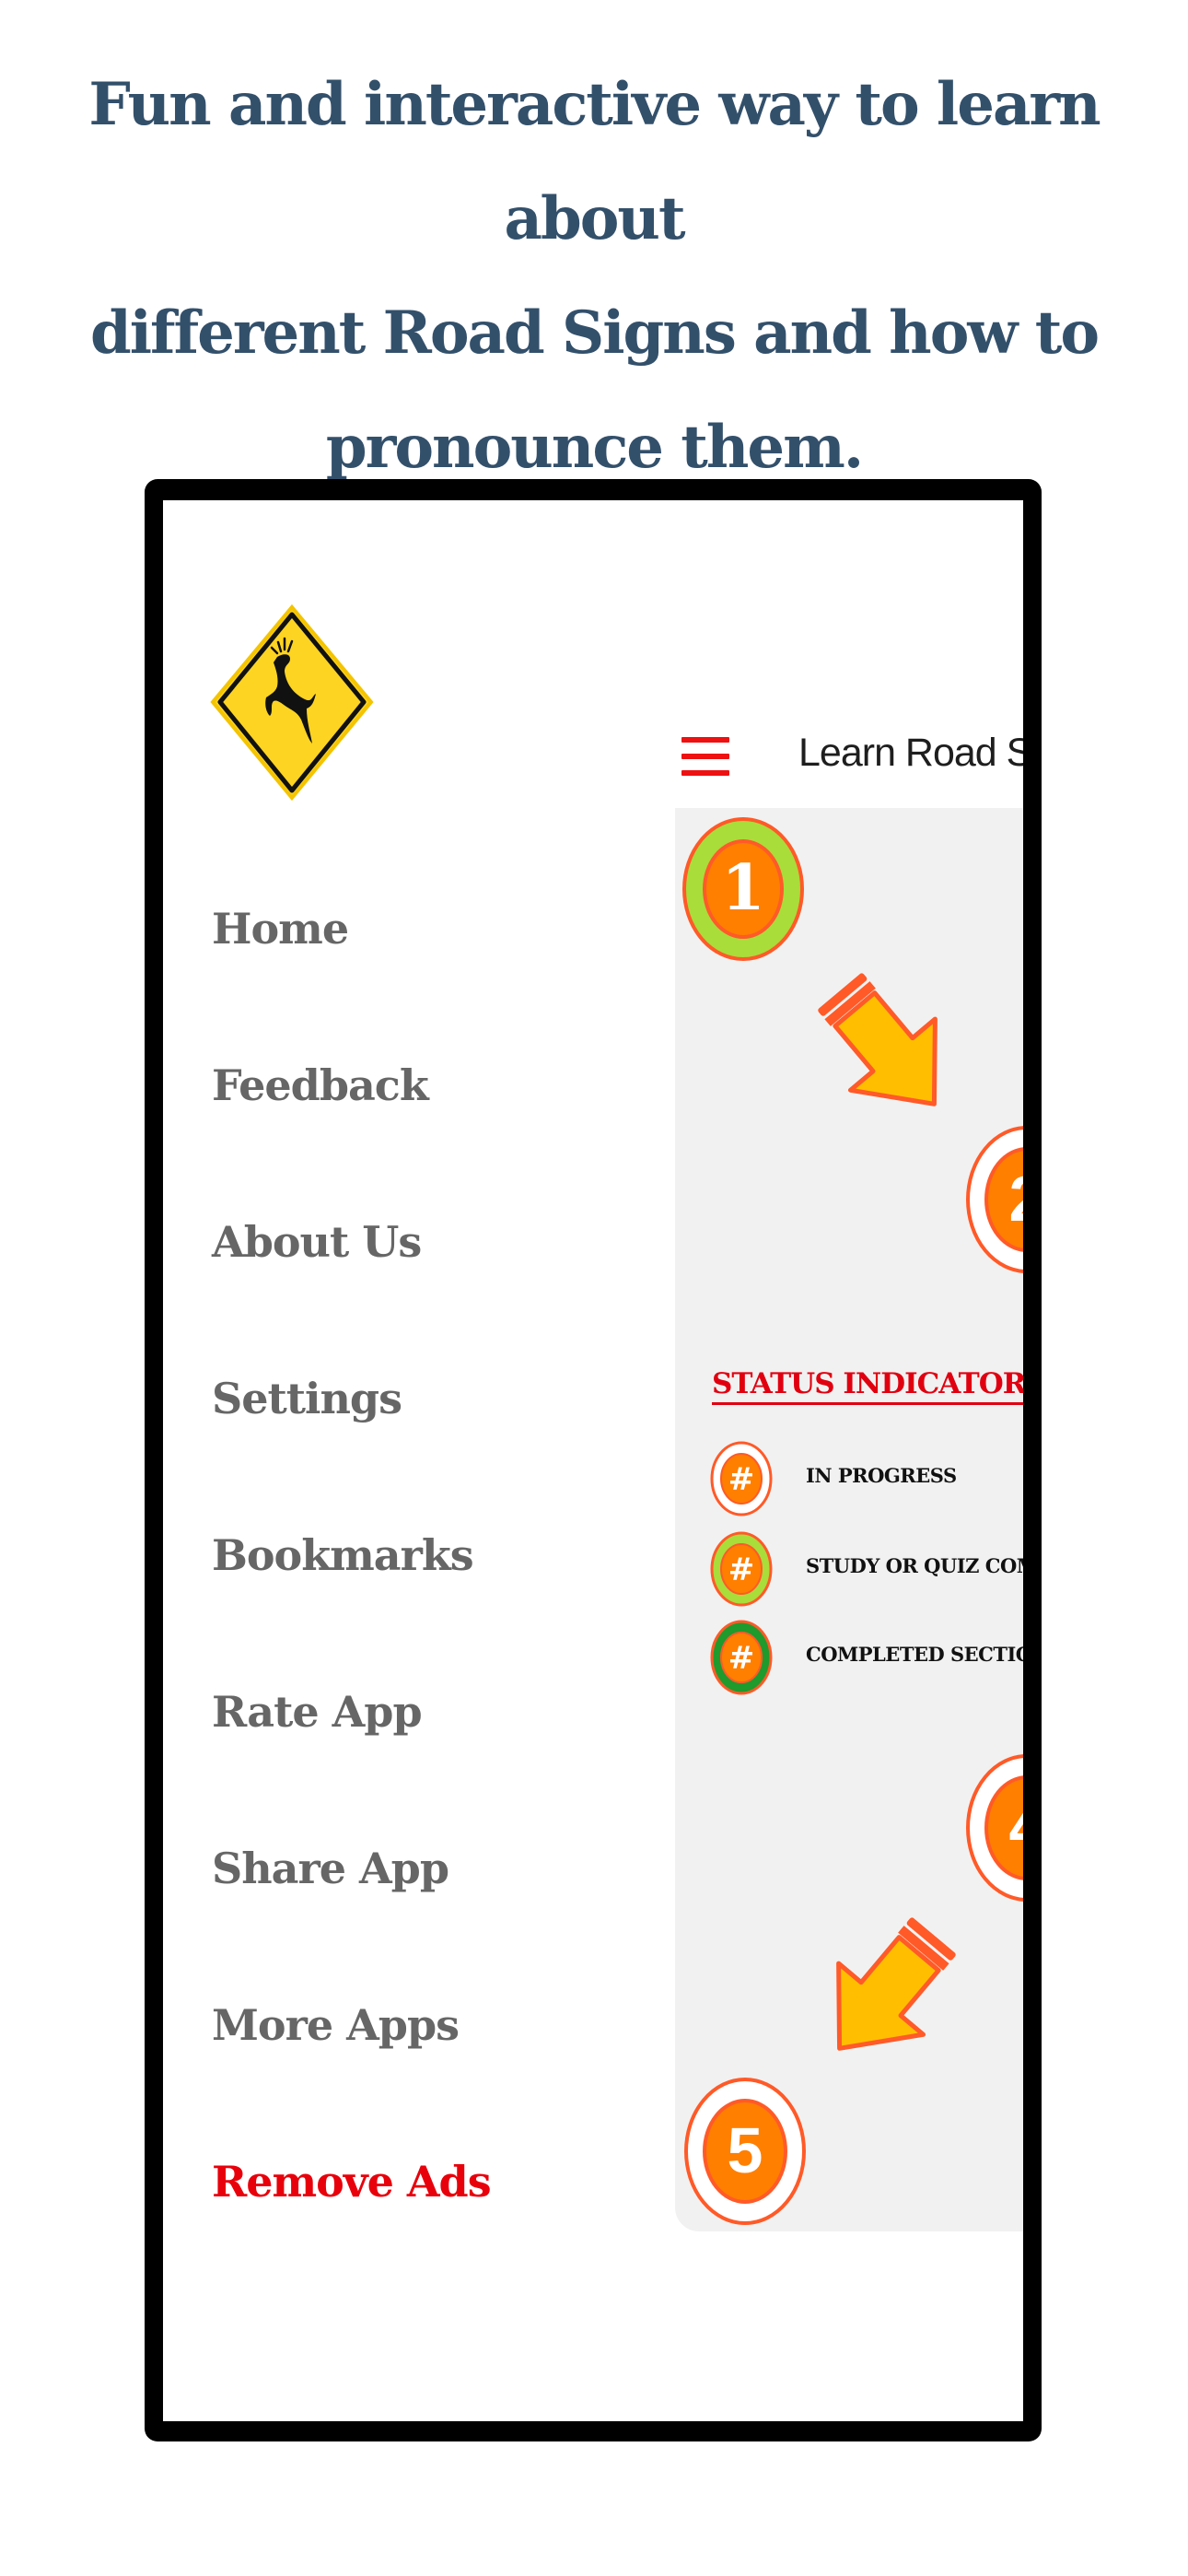 This screenshot has width=1188, height=2576. Describe the element at coordinates (352, 2182) in the screenshot. I see `menu-item-remove-ads: Remove Ads` at that location.